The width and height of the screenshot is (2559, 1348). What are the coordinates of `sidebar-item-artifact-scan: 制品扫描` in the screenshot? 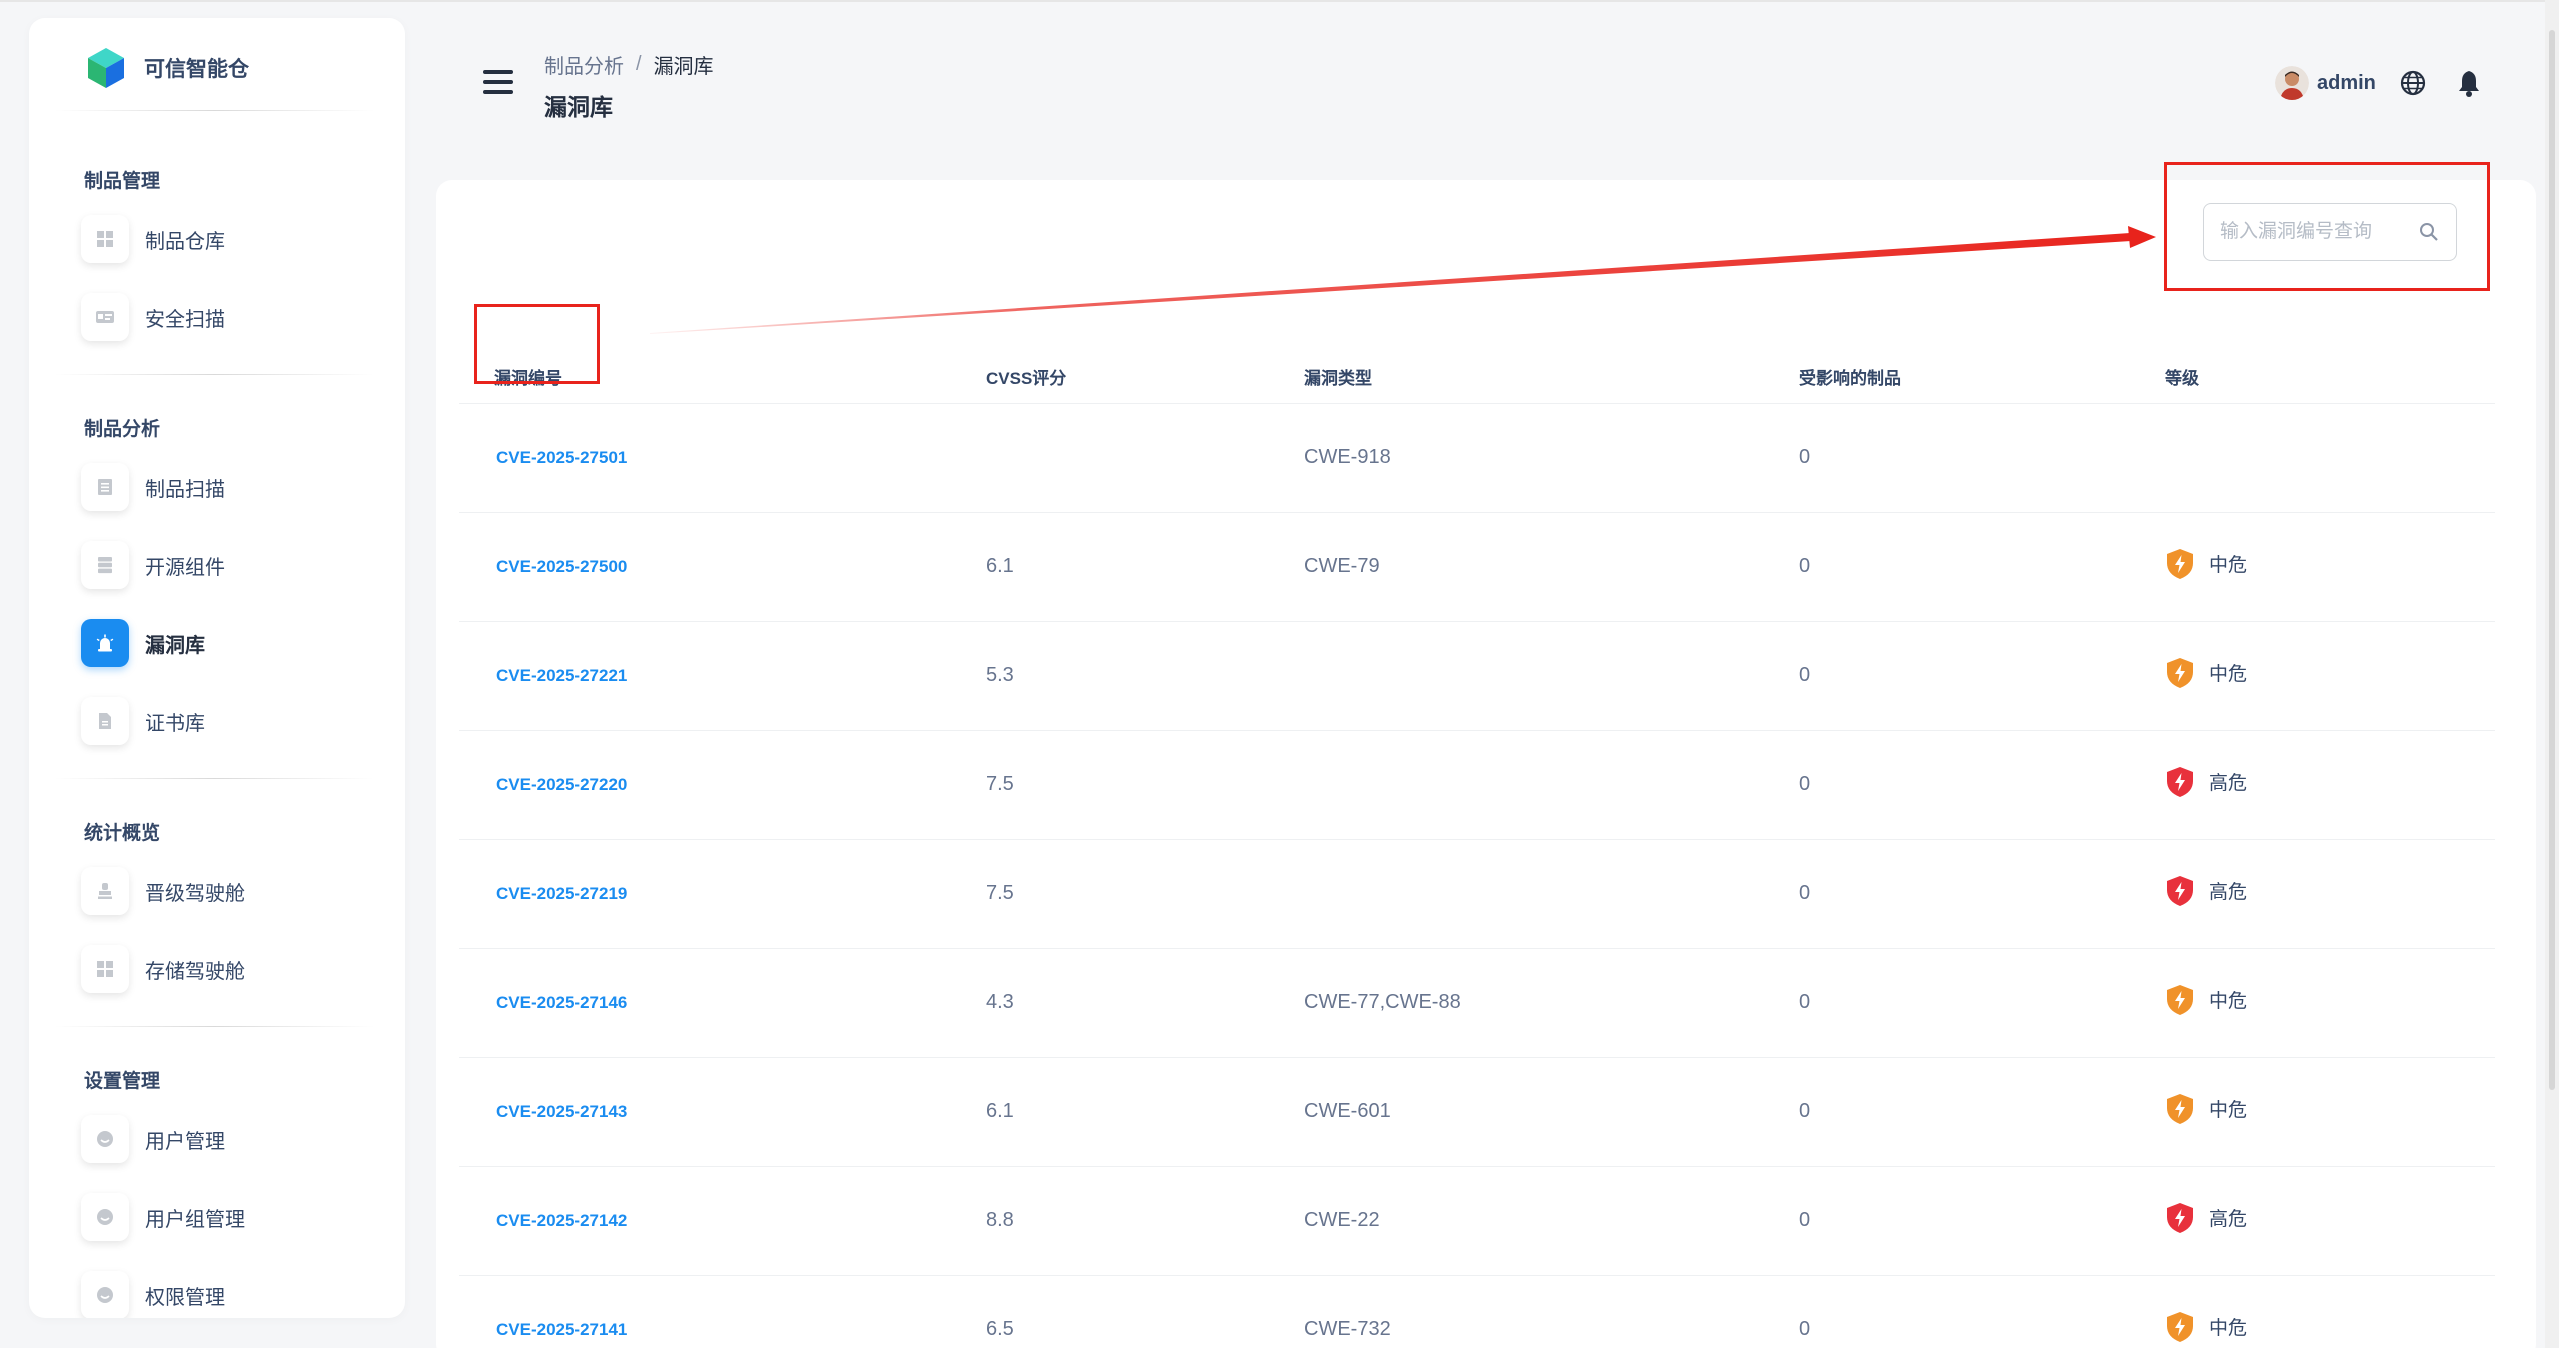 It's located at (231, 487).